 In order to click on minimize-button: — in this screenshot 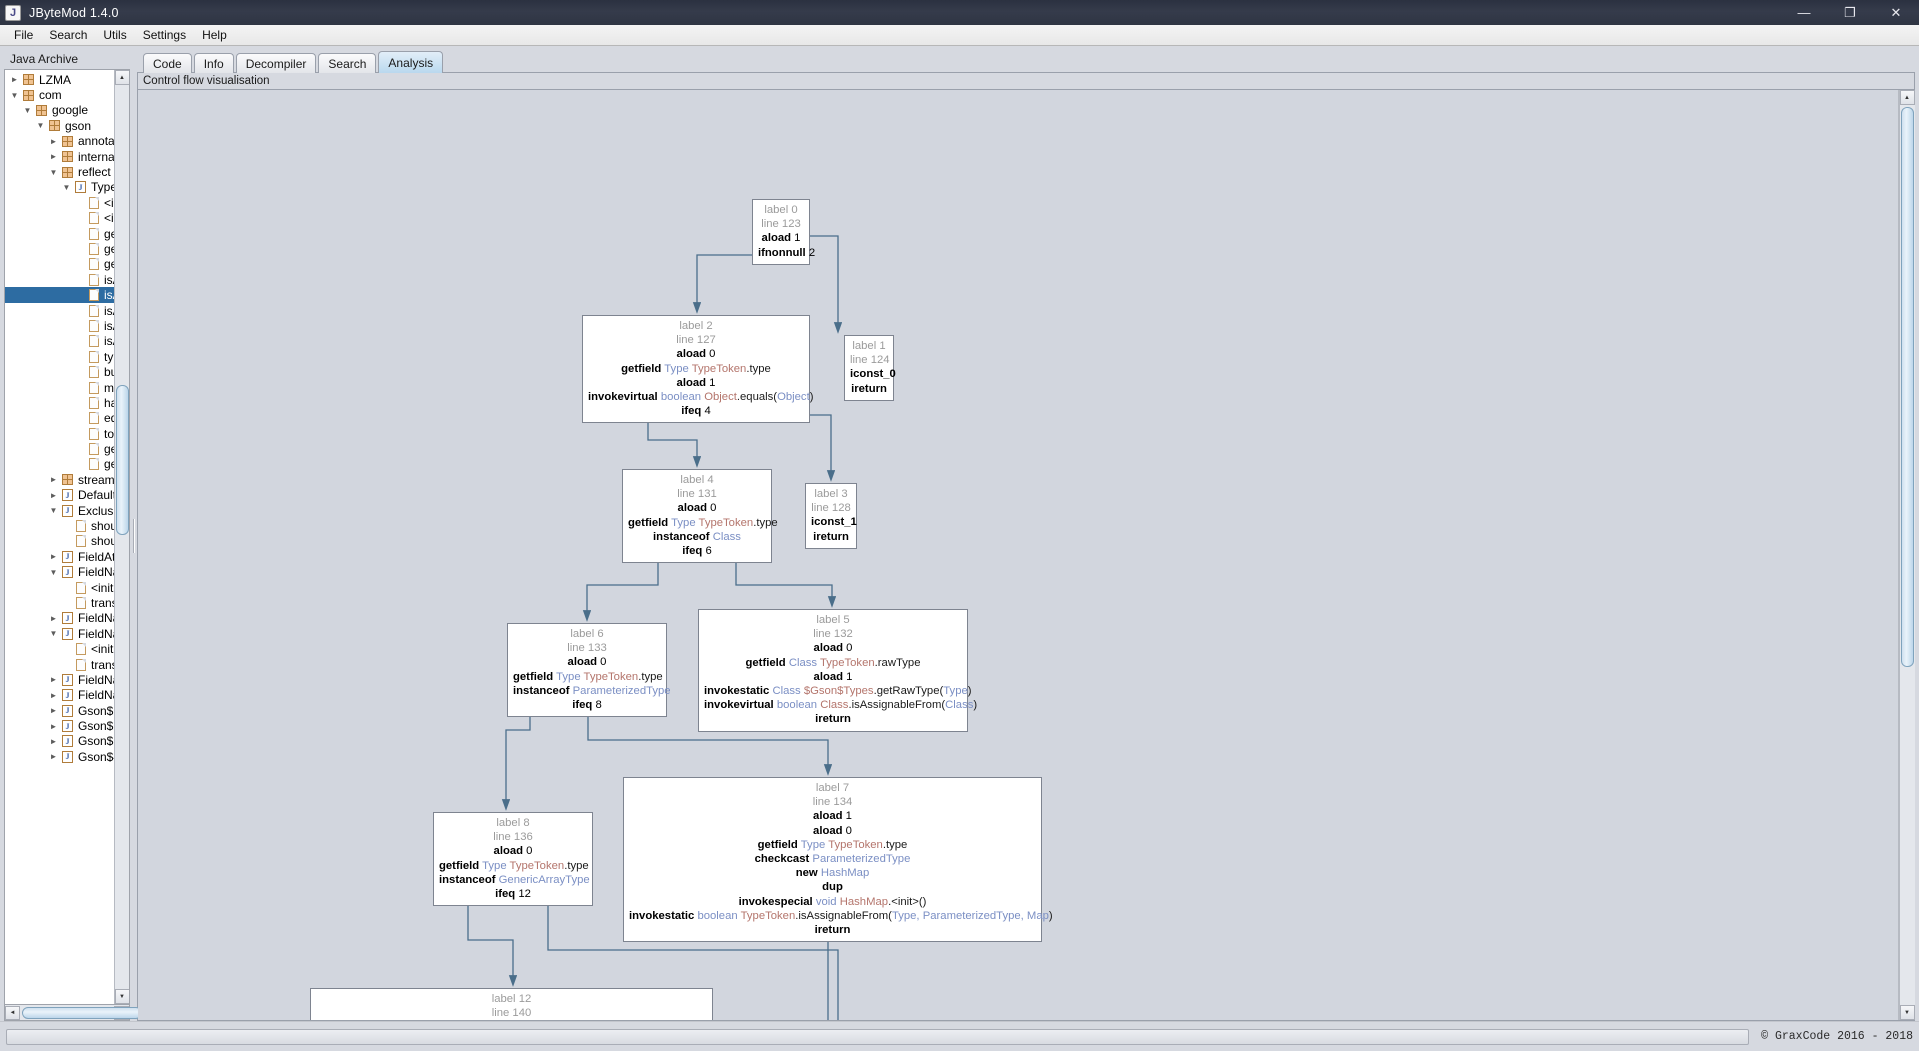, I will do `click(1804, 12)`.